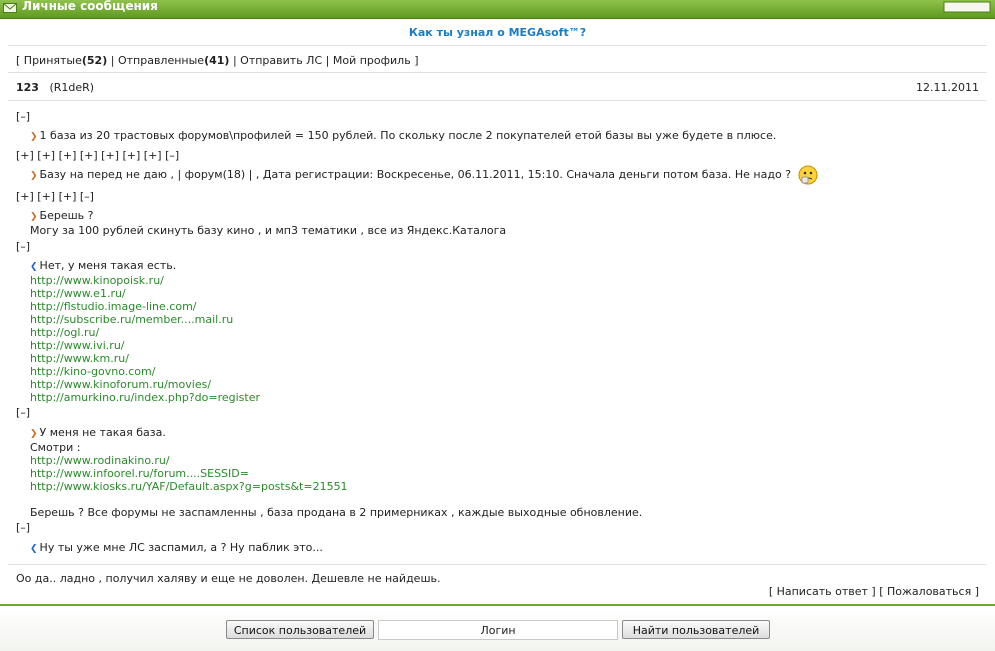 This screenshot has height=651, width=995. Describe the element at coordinates (145, 319) in the screenshot. I see `quoted-url: http://subscribe.ru/member....mail.ru` at that location.